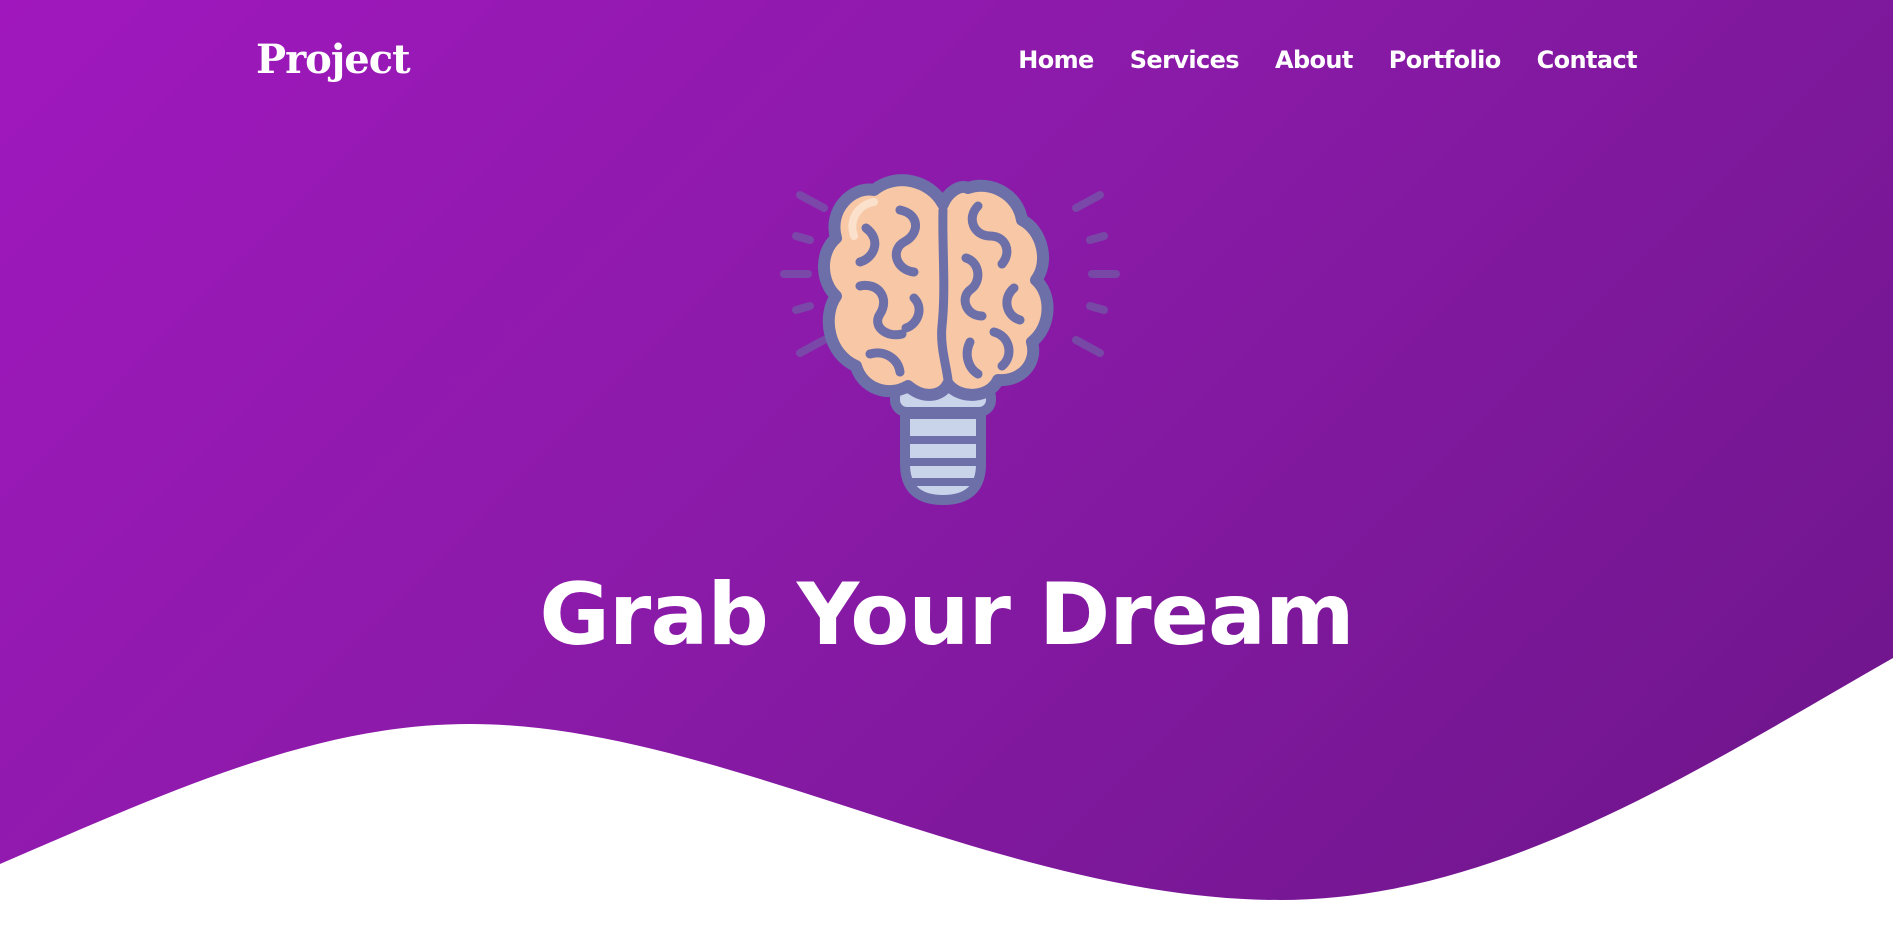  I want to click on nav-menu: Home Services About Portfolio Contact, so click(1327, 60).